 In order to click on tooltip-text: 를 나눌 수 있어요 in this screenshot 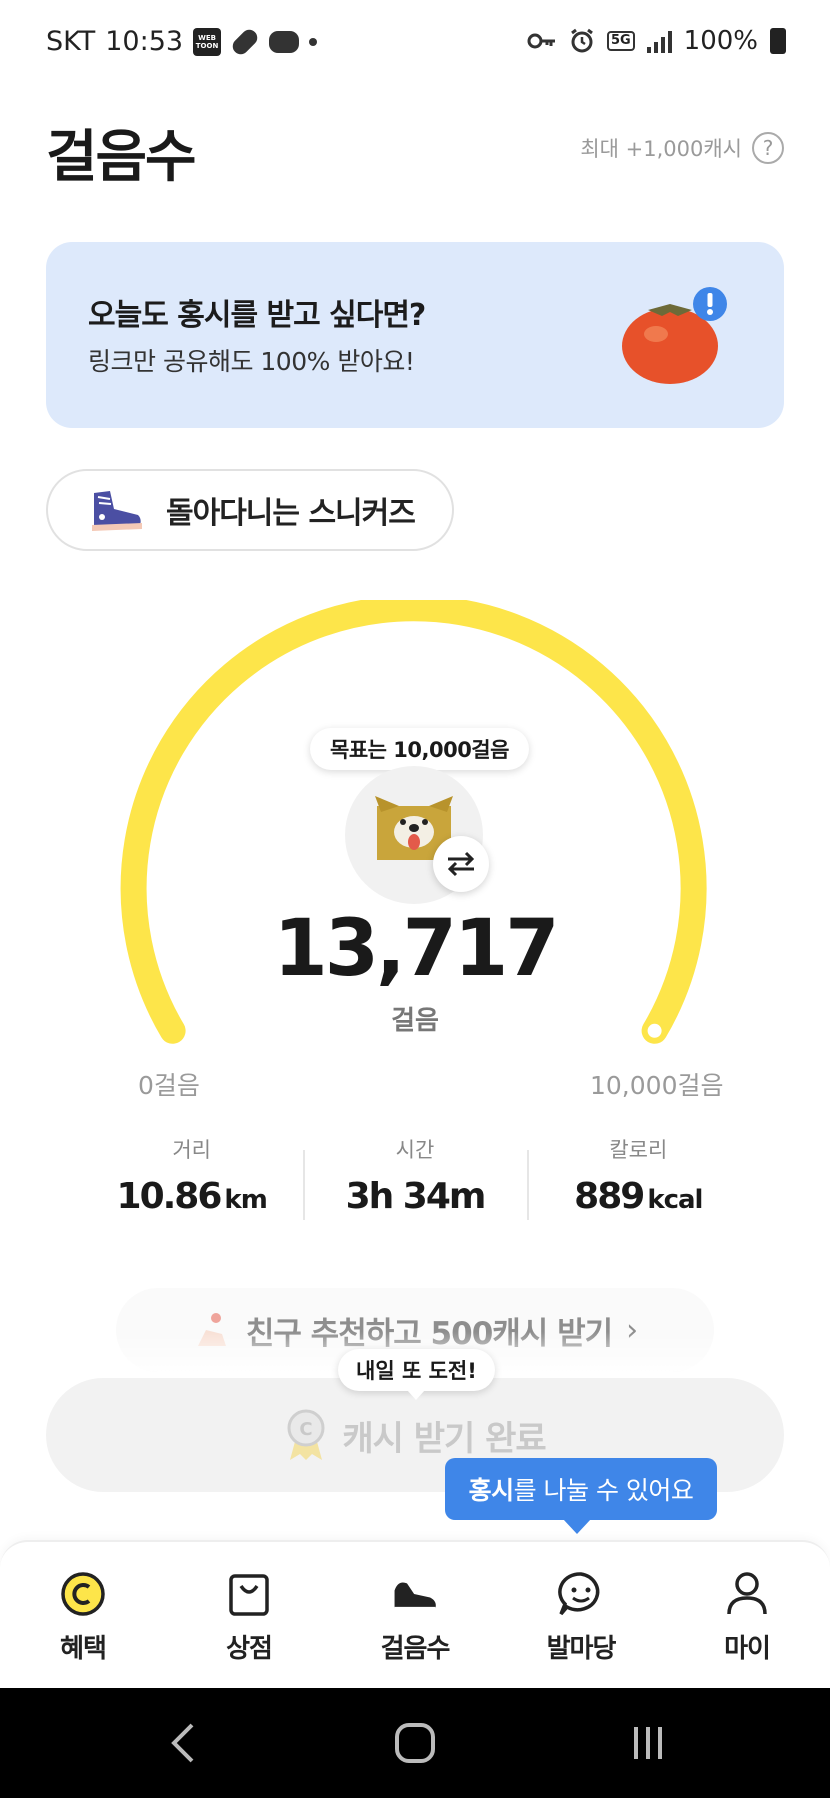, I will do `click(603, 1490)`.